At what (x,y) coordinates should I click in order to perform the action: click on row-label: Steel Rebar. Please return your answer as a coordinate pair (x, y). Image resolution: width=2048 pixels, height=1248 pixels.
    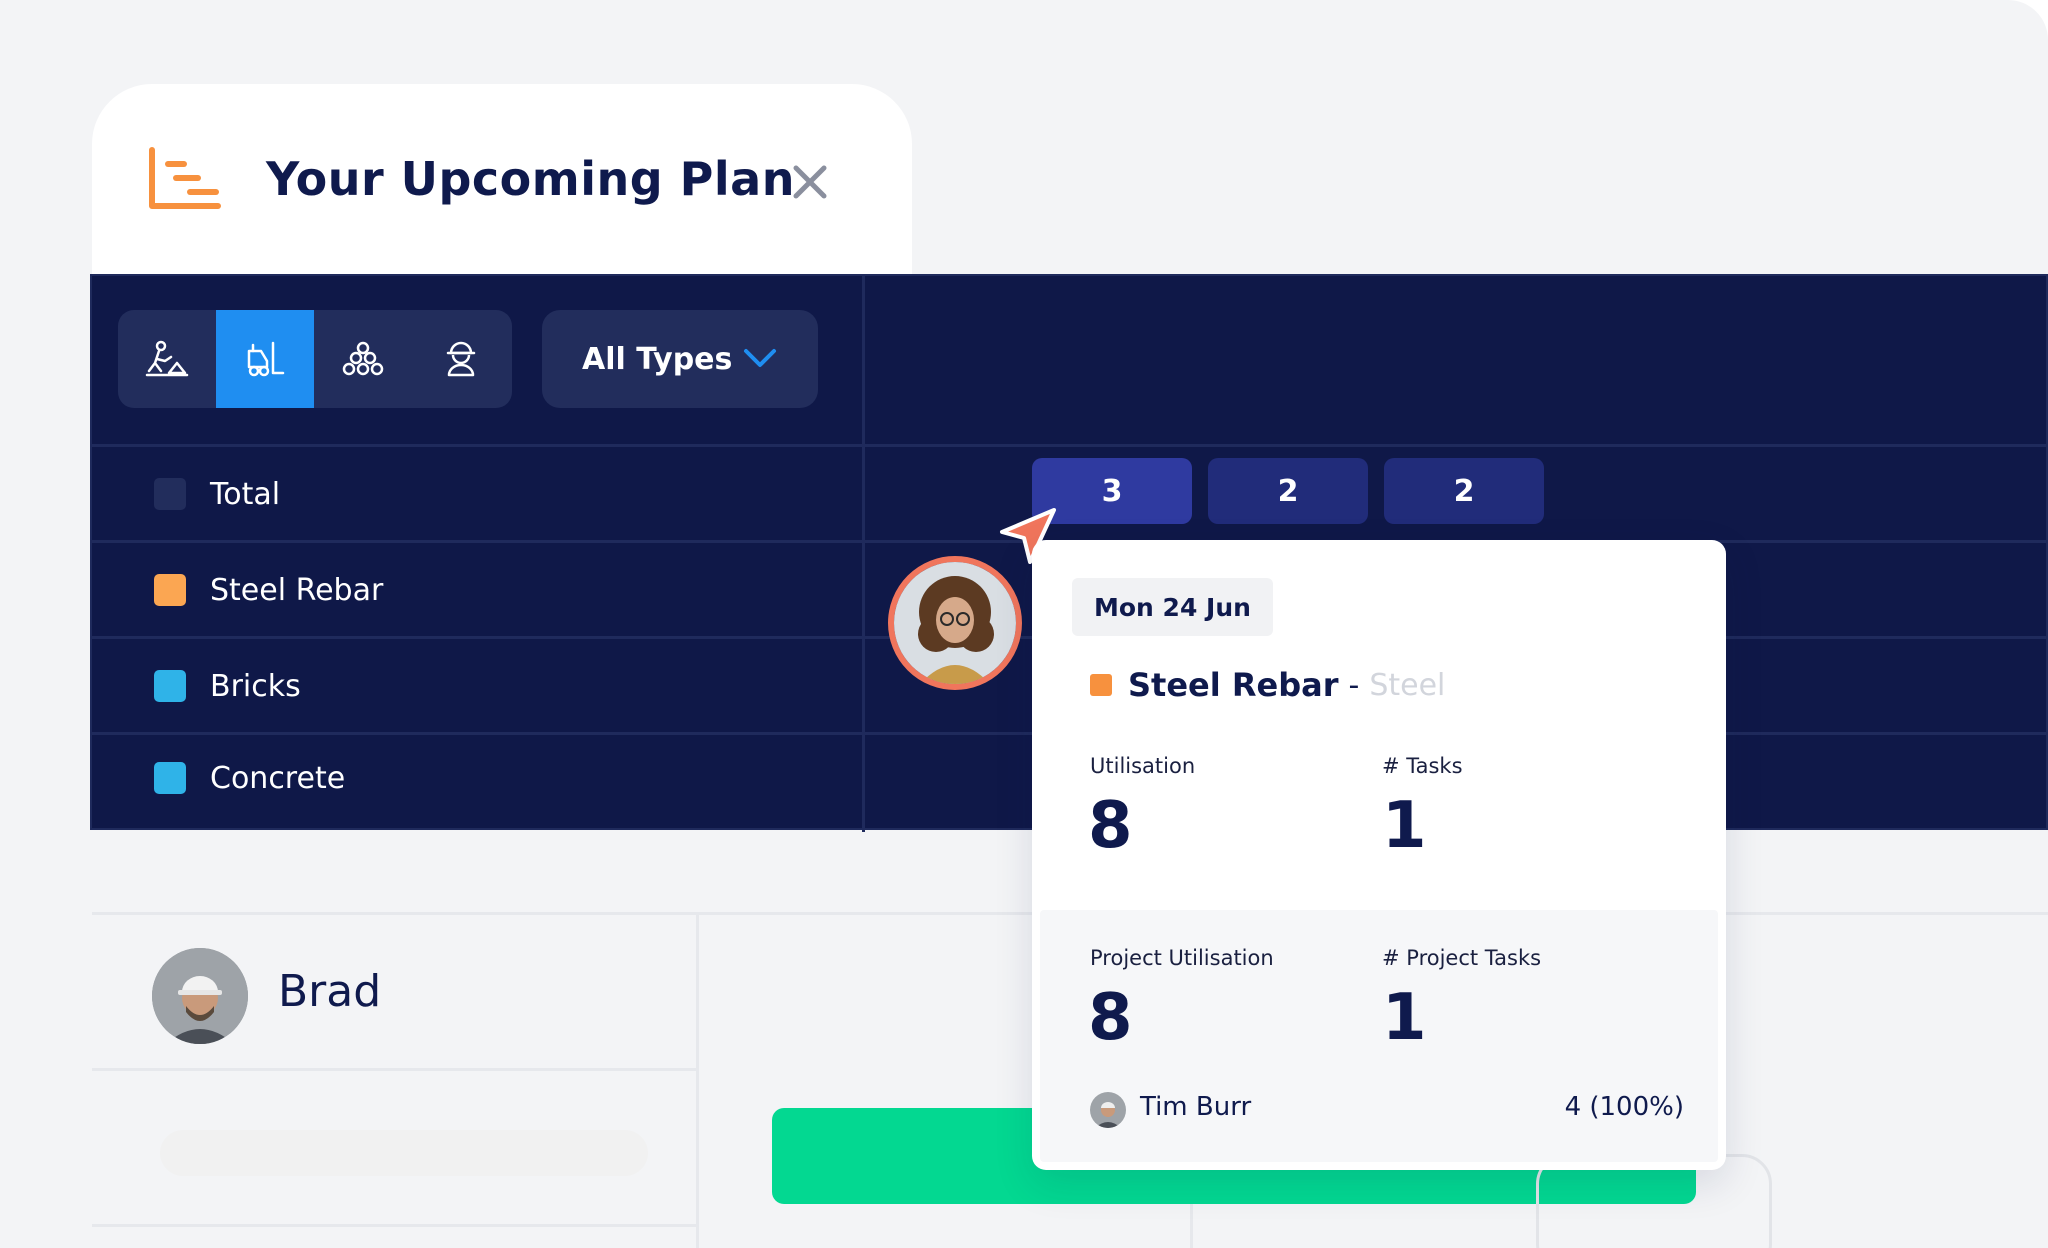
    Looking at the image, I should click on (297, 590).